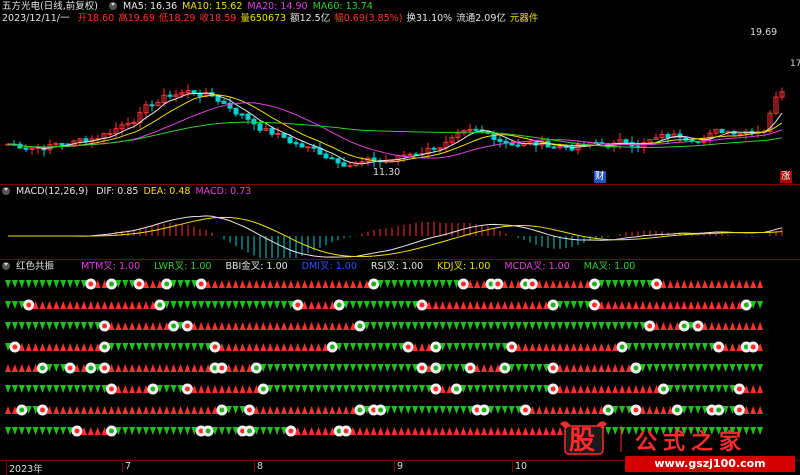 The height and width of the screenshot is (475, 800). Describe the element at coordinates (400, 228) in the screenshot. I see `macd-chart` at that location.